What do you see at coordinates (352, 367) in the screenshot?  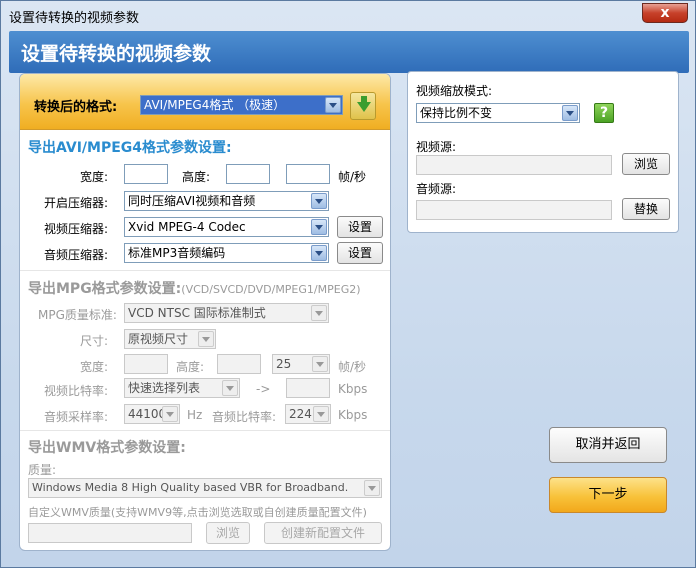 I see `mpg-fps-label: 帧/秒` at bounding box center [352, 367].